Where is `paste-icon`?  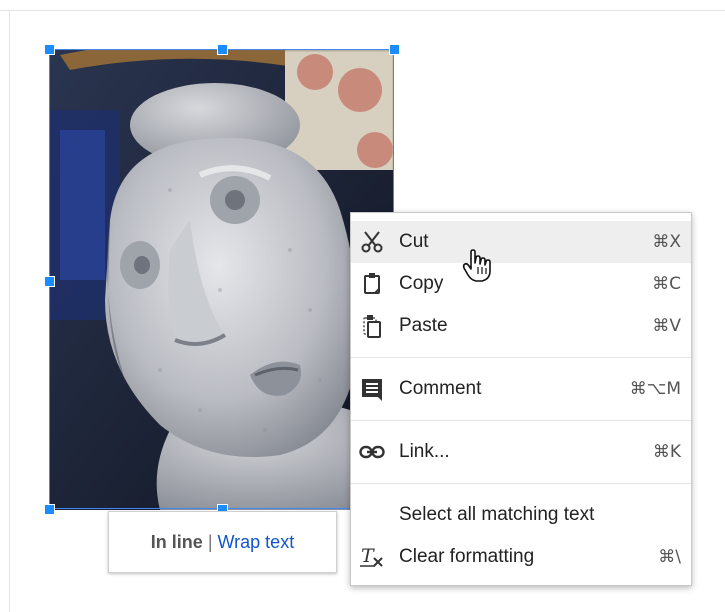
paste-icon is located at coordinates (372, 326).